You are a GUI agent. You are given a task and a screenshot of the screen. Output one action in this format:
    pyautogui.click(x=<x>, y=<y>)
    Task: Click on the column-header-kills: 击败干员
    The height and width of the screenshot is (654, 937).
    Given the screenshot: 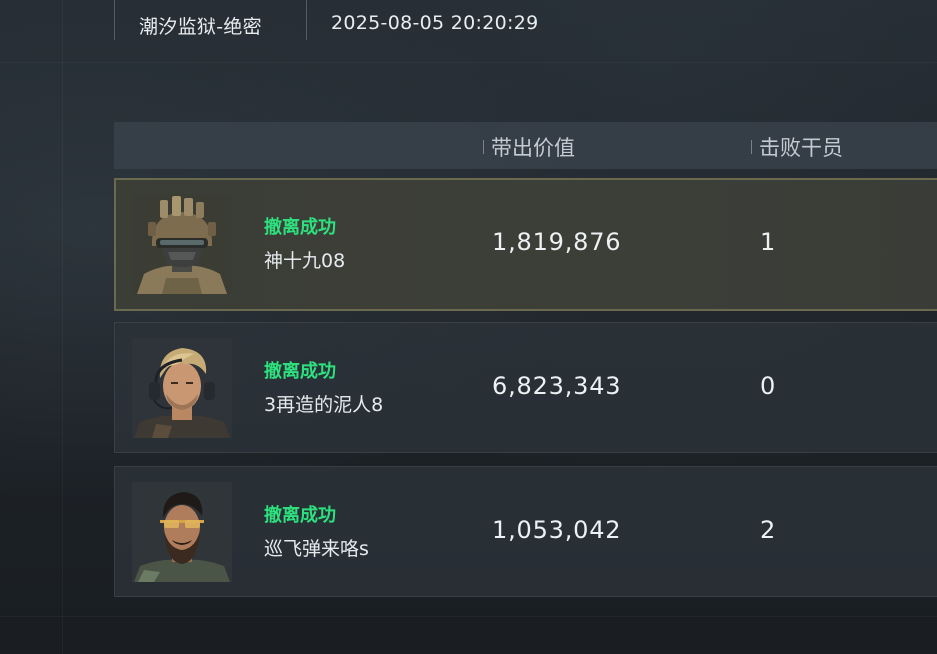 What is the action you would take?
    pyautogui.click(x=797, y=147)
    